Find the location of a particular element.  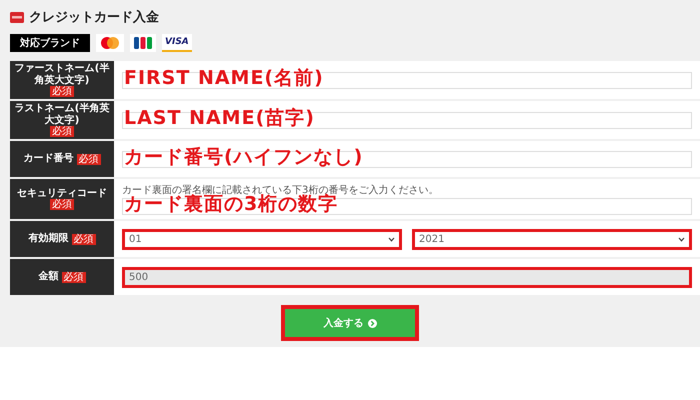

annotation-text: LAST NAME(苗字) is located at coordinates (219, 118).